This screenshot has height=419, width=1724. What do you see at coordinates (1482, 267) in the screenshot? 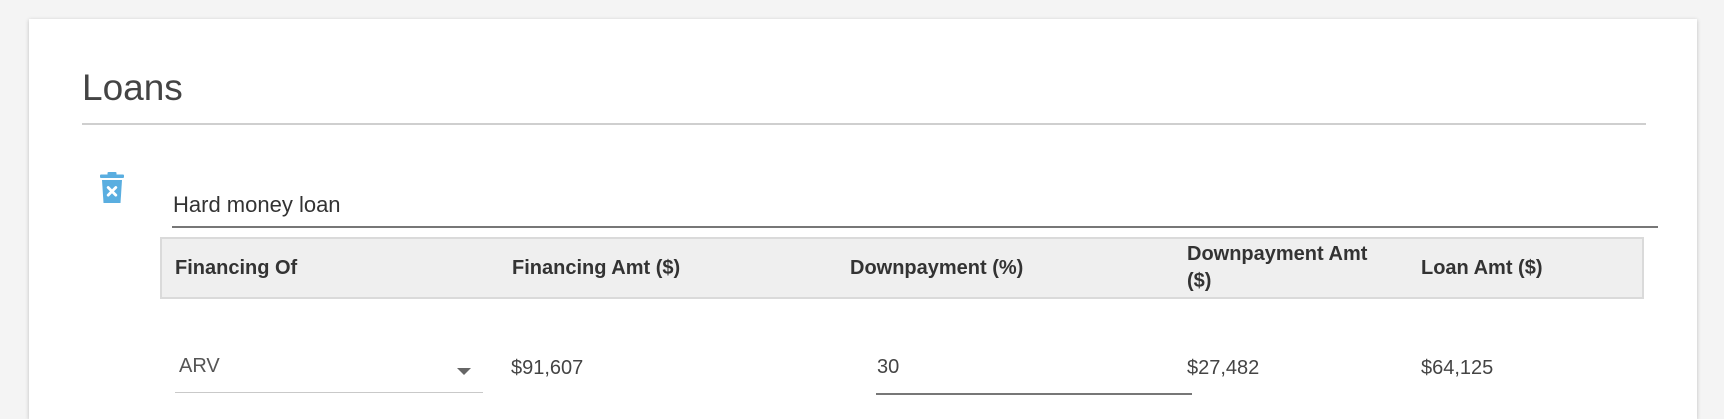
I see `header-loan-amt: Loan Amt ($)` at bounding box center [1482, 267].